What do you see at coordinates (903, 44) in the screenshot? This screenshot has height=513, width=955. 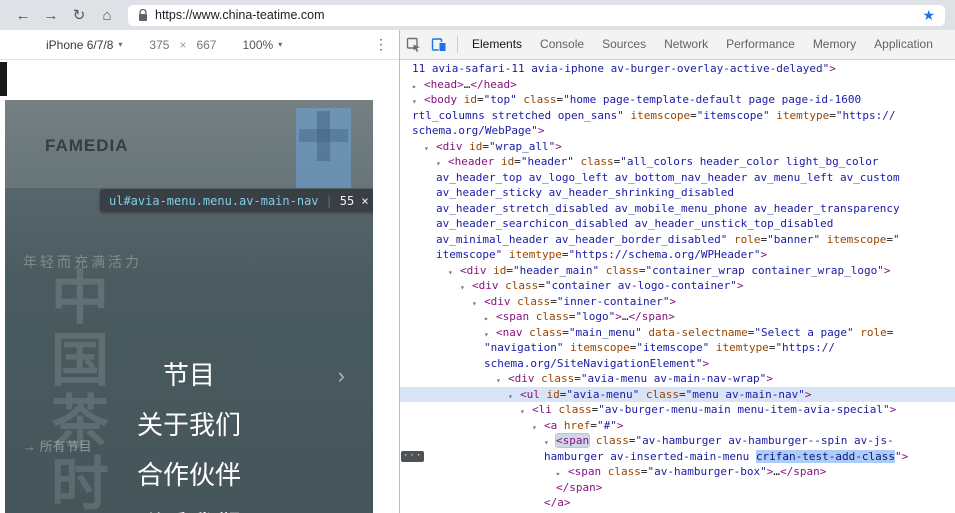 I see `tab-application: Application` at bounding box center [903, 44].